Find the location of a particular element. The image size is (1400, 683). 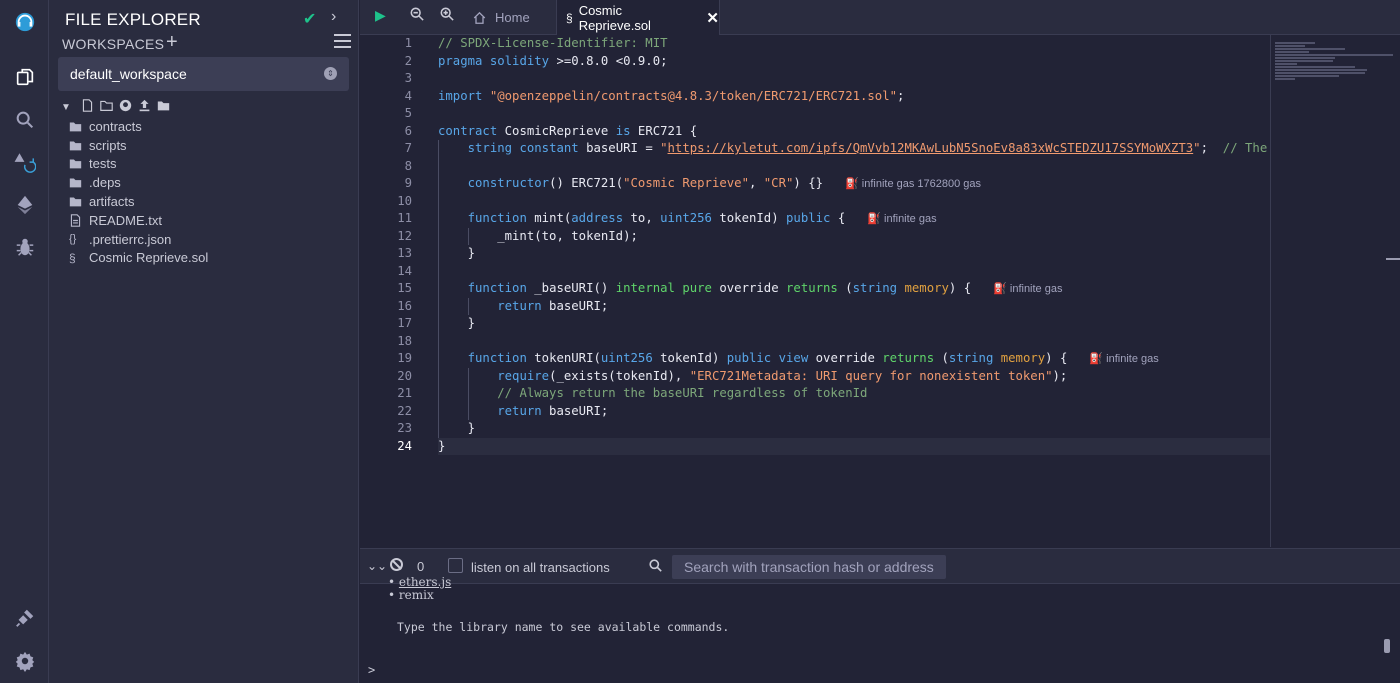

line-number: 20 is located at coordinates (404, 375).